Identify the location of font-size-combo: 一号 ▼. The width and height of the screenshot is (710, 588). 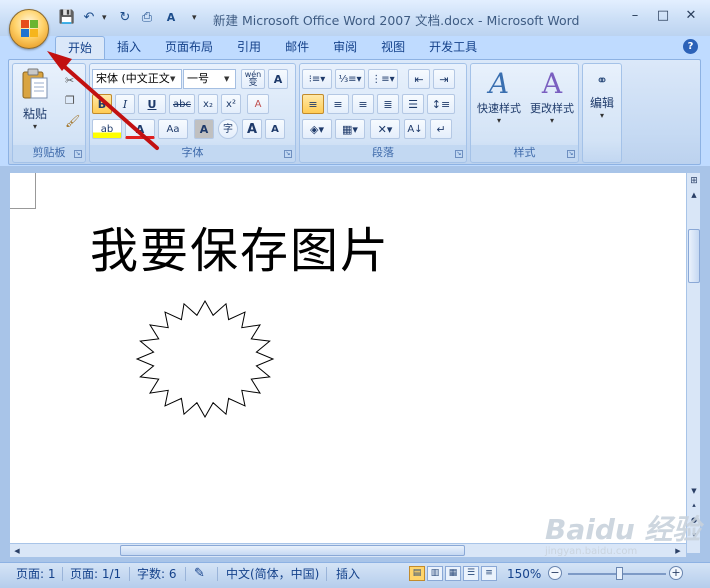
(209, 79).